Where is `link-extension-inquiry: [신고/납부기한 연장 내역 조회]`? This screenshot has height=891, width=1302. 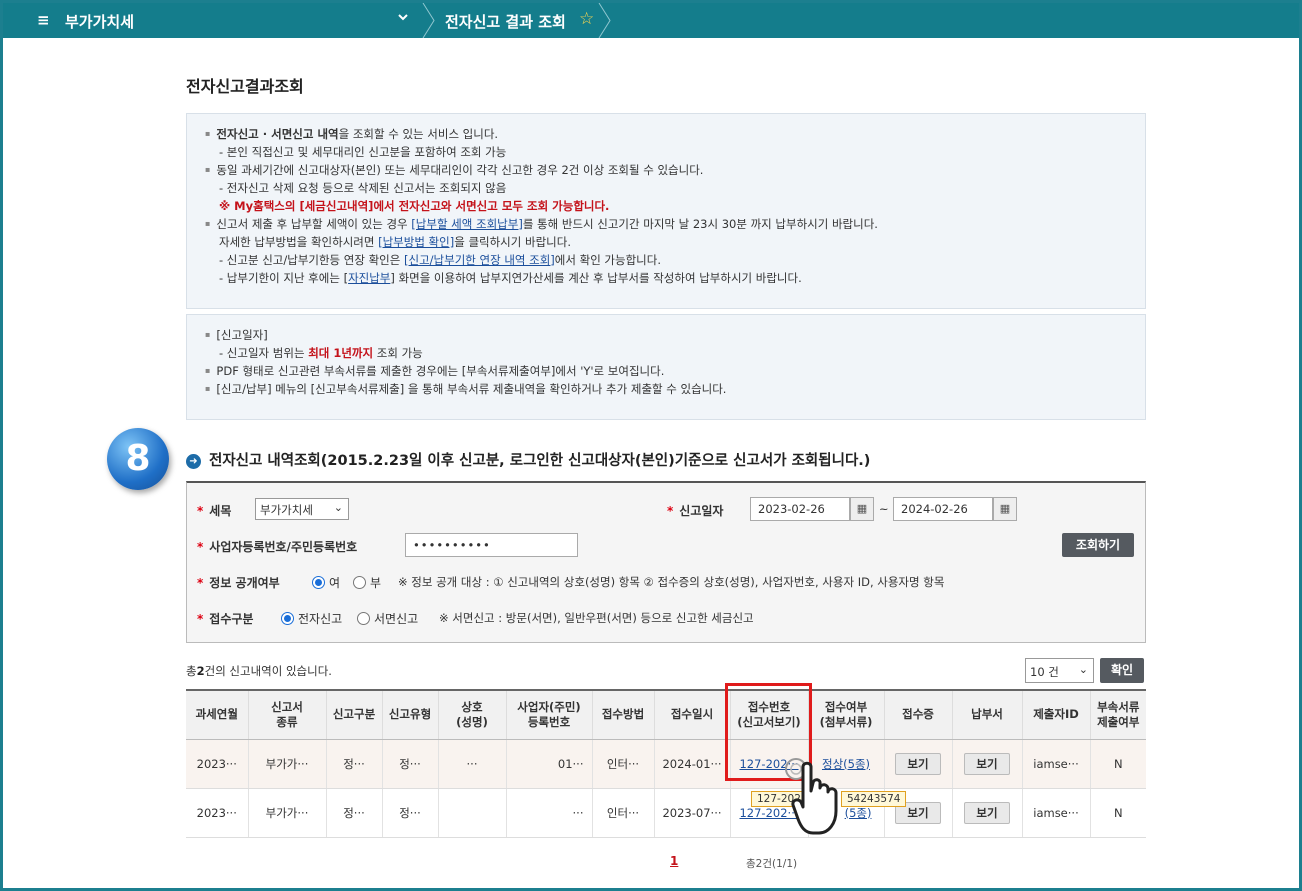 link-extension-inquiry: [신고/납부기한 연장 내역 조회] is located at coordinates (479, 260).